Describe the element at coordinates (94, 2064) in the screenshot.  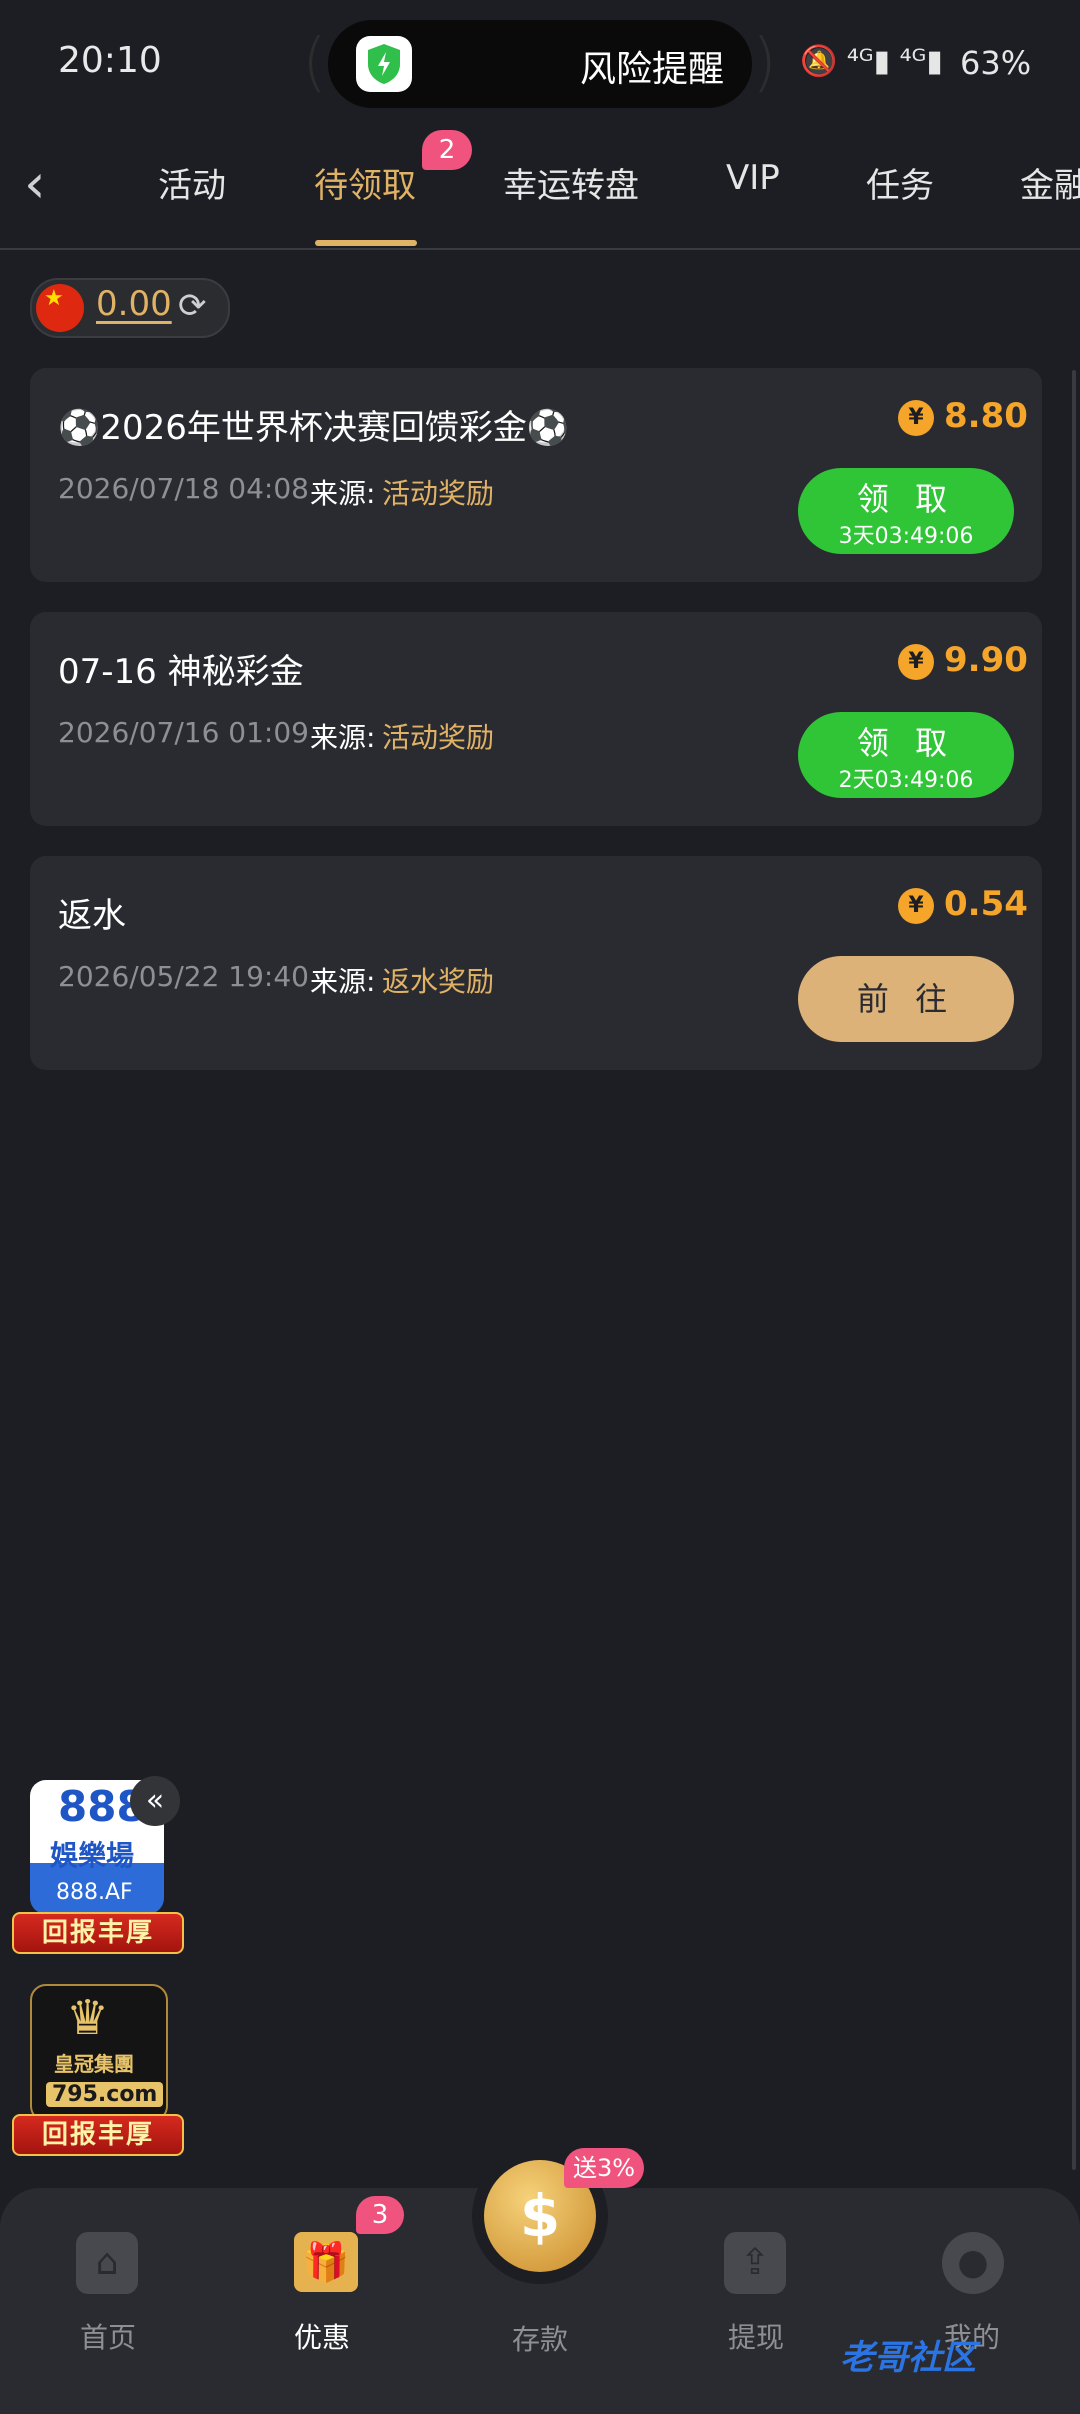
I see `ad-crown-name: 皇冠集團` at that location.